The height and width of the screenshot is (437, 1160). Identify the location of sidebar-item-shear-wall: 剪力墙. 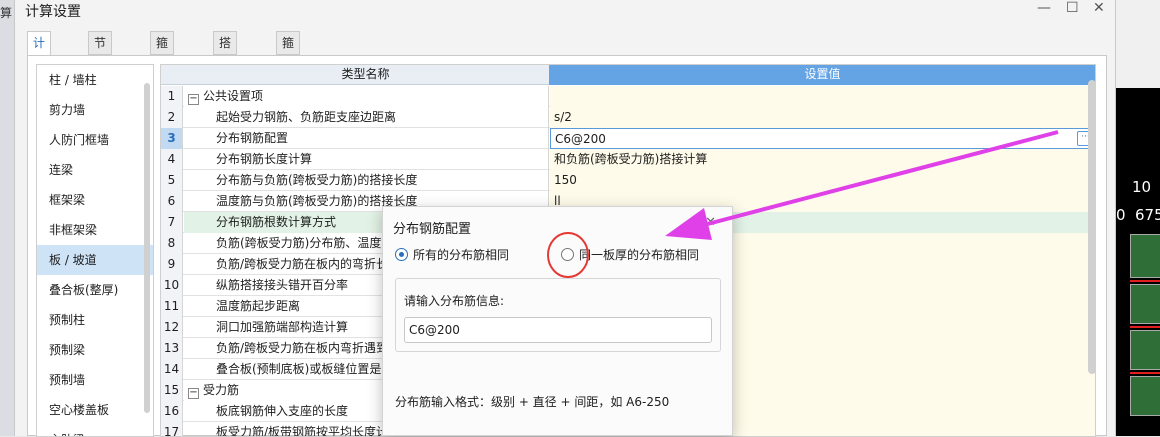
(95, 110).